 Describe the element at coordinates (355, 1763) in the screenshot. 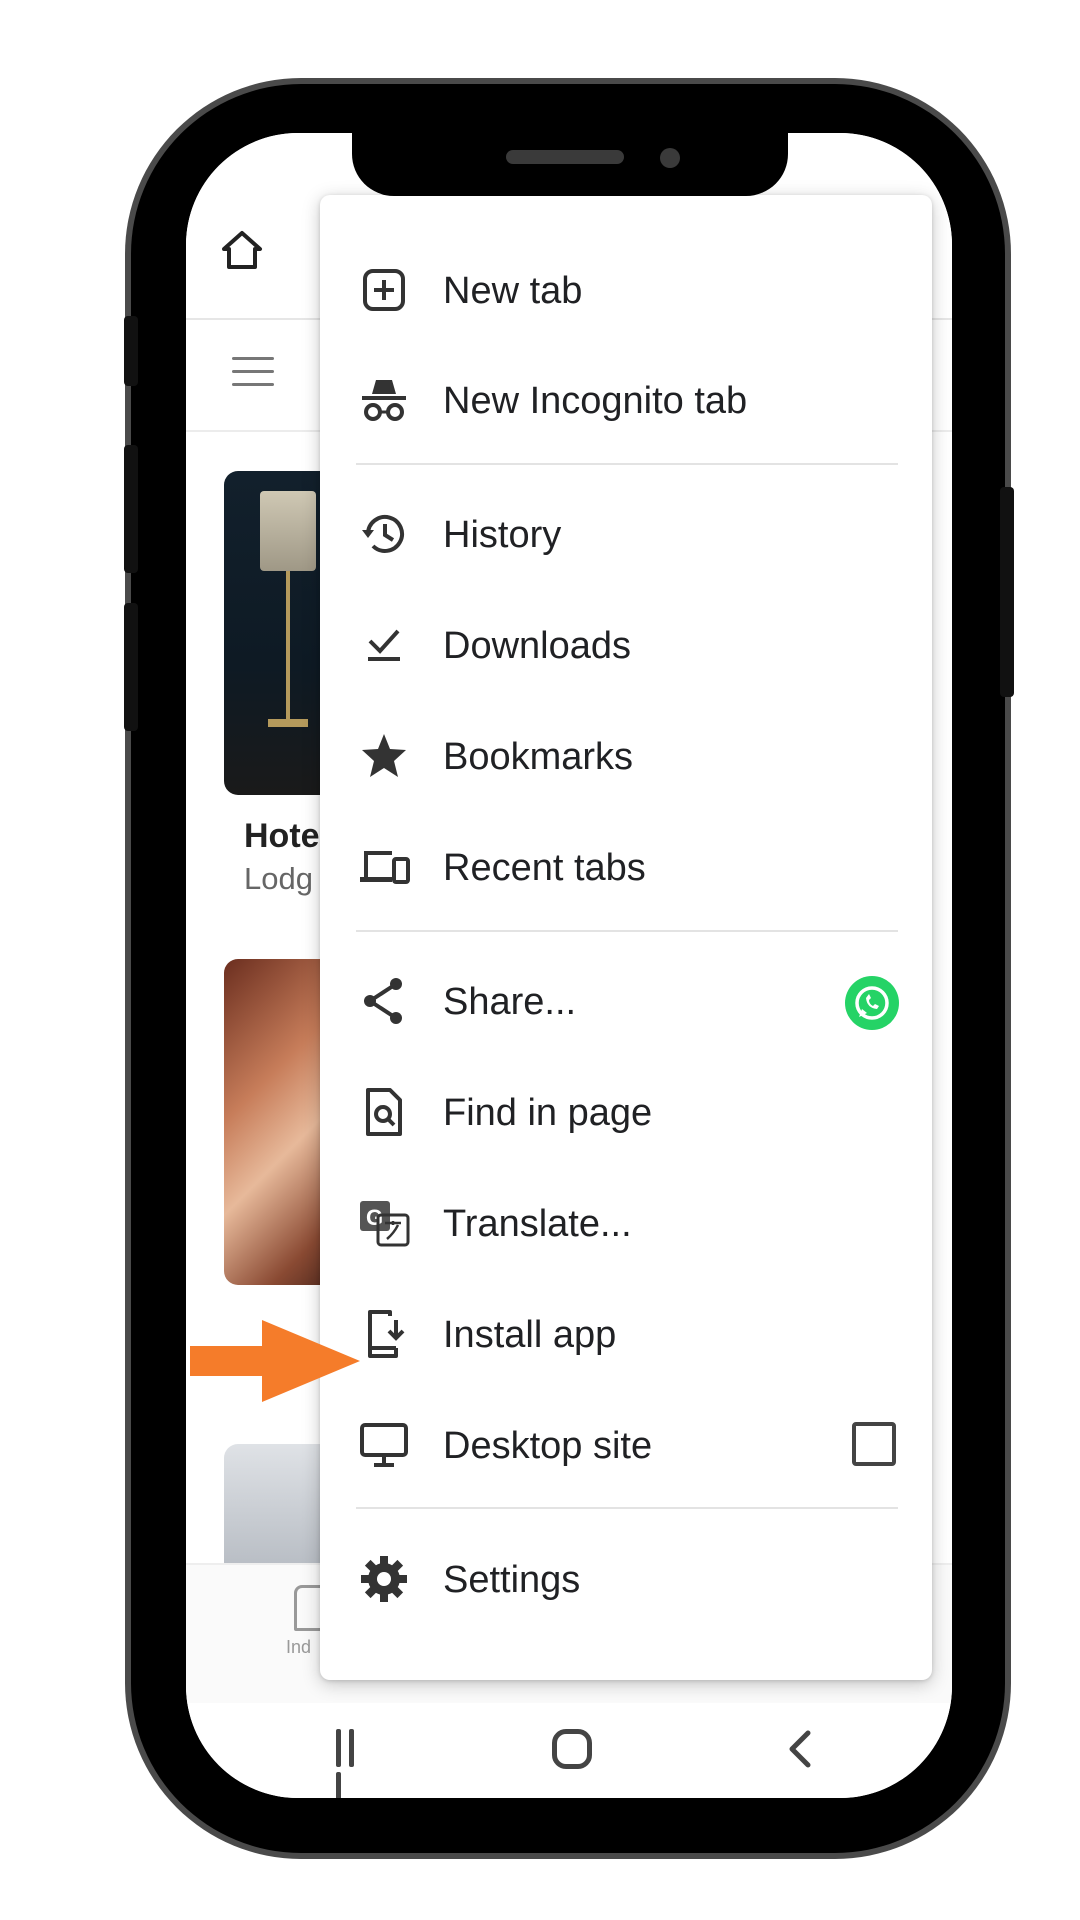

I see `recents-button` at that location.